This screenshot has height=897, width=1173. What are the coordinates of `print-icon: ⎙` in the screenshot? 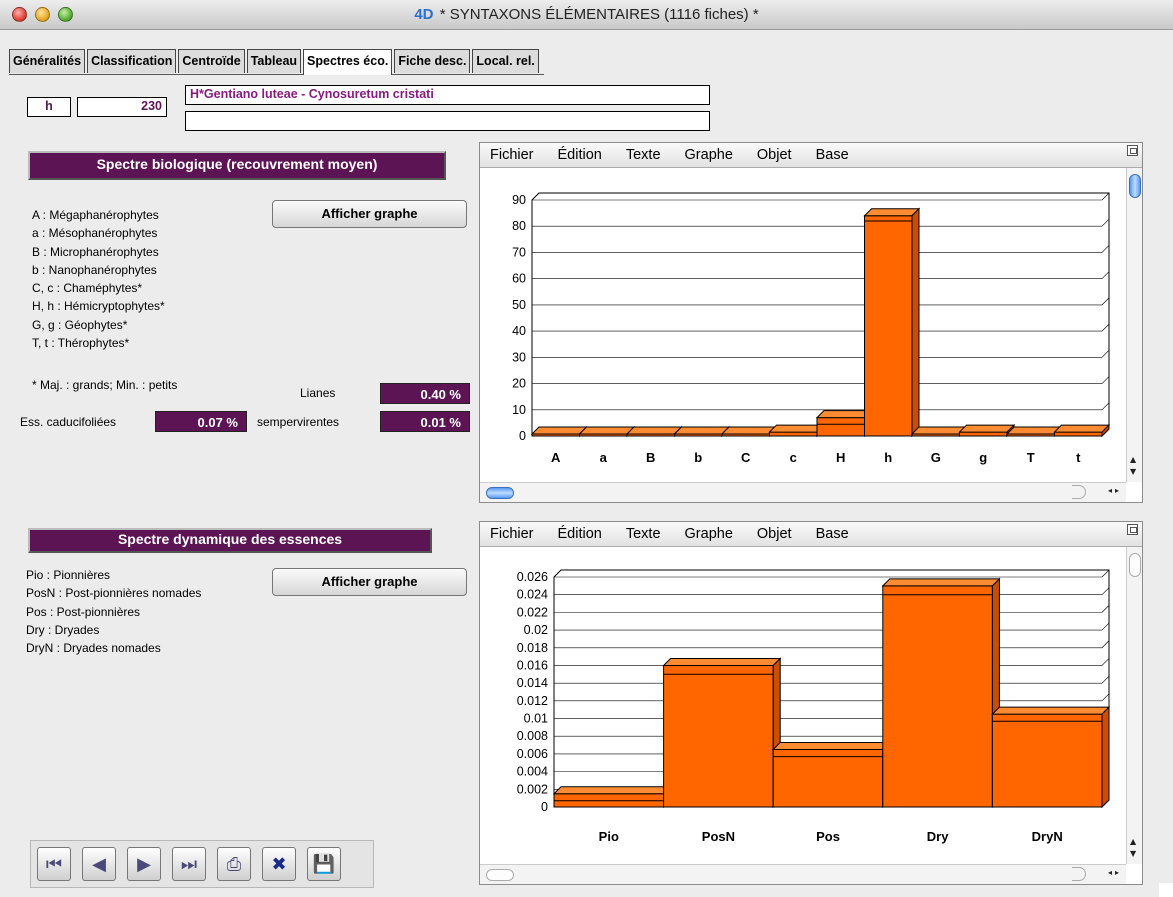 It's located at (234, 864).